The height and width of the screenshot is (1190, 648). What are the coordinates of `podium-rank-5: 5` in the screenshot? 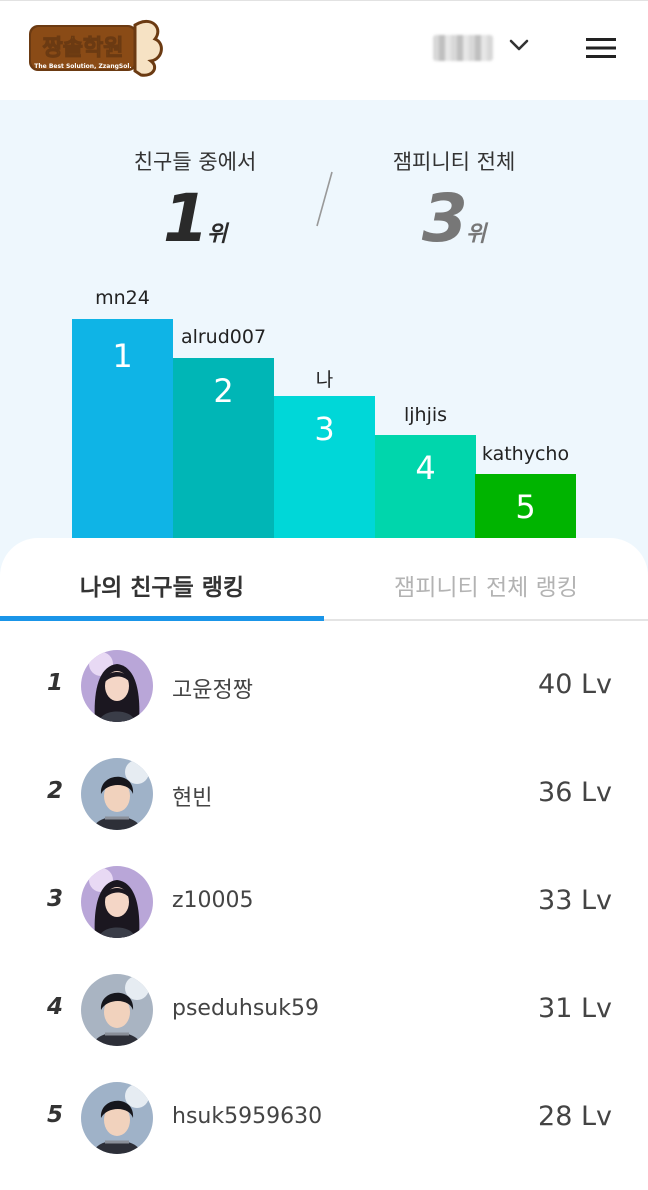 It's located at (525, 507).